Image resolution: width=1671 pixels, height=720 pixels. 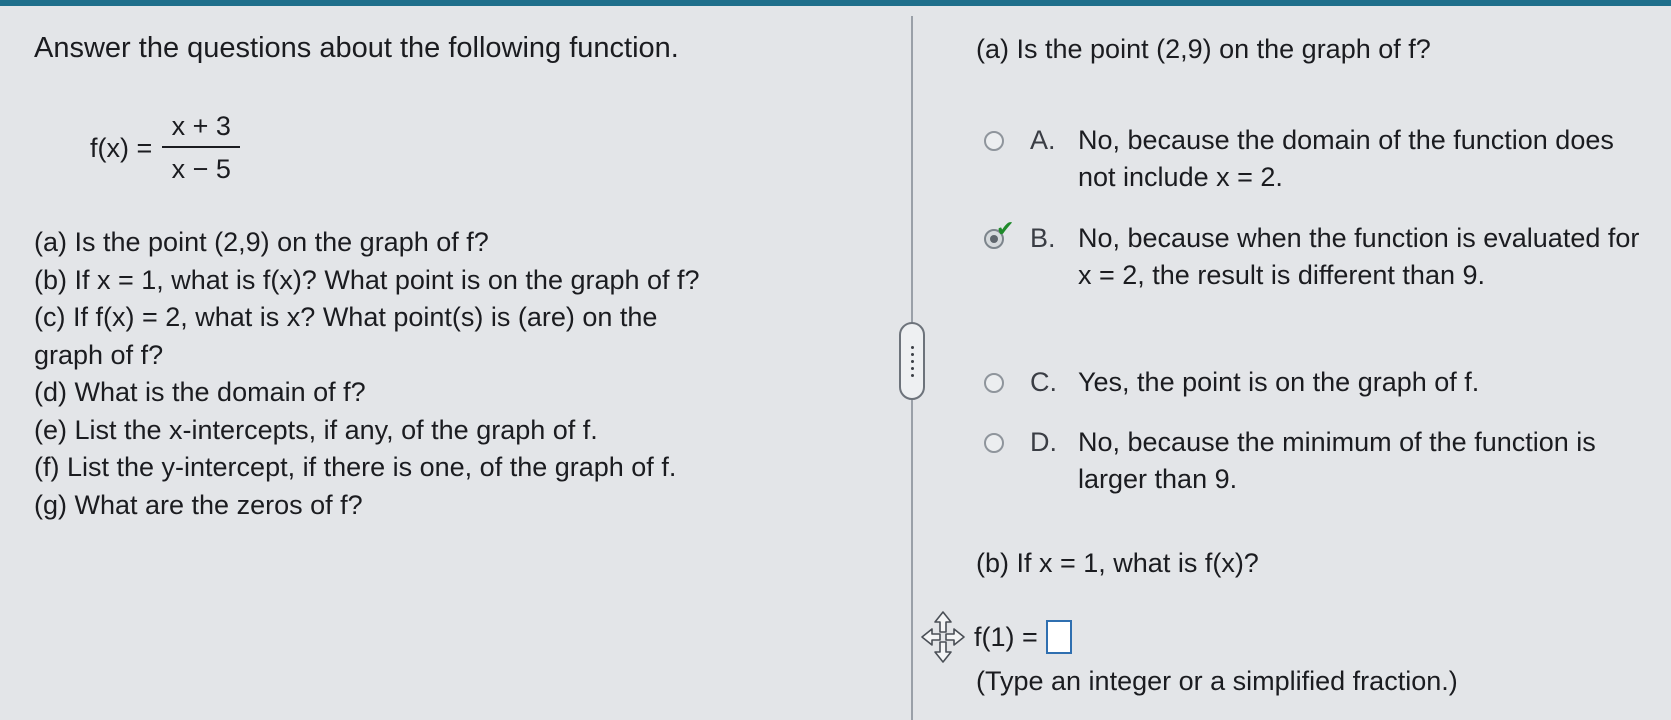 What do you see at coordinates (943, 637) in the screenshot?
I see `move-icon` at bounding box center [943, 637].